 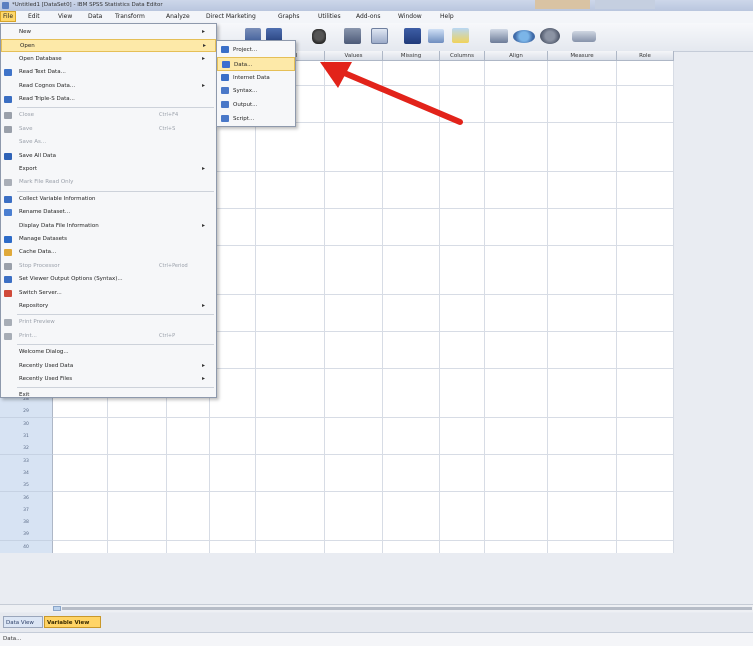 What do you see at coordinates (460, 35) in the screenshot?
I see `select-cases-icon` at bounding box center [460, 35].